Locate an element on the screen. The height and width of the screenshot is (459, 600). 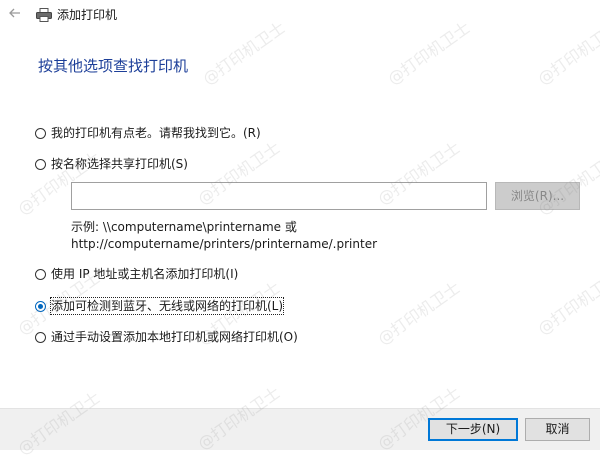
option-shared-printer-by-name: 按名称选择共享打印机(S) is located at coordinates (111, 164).